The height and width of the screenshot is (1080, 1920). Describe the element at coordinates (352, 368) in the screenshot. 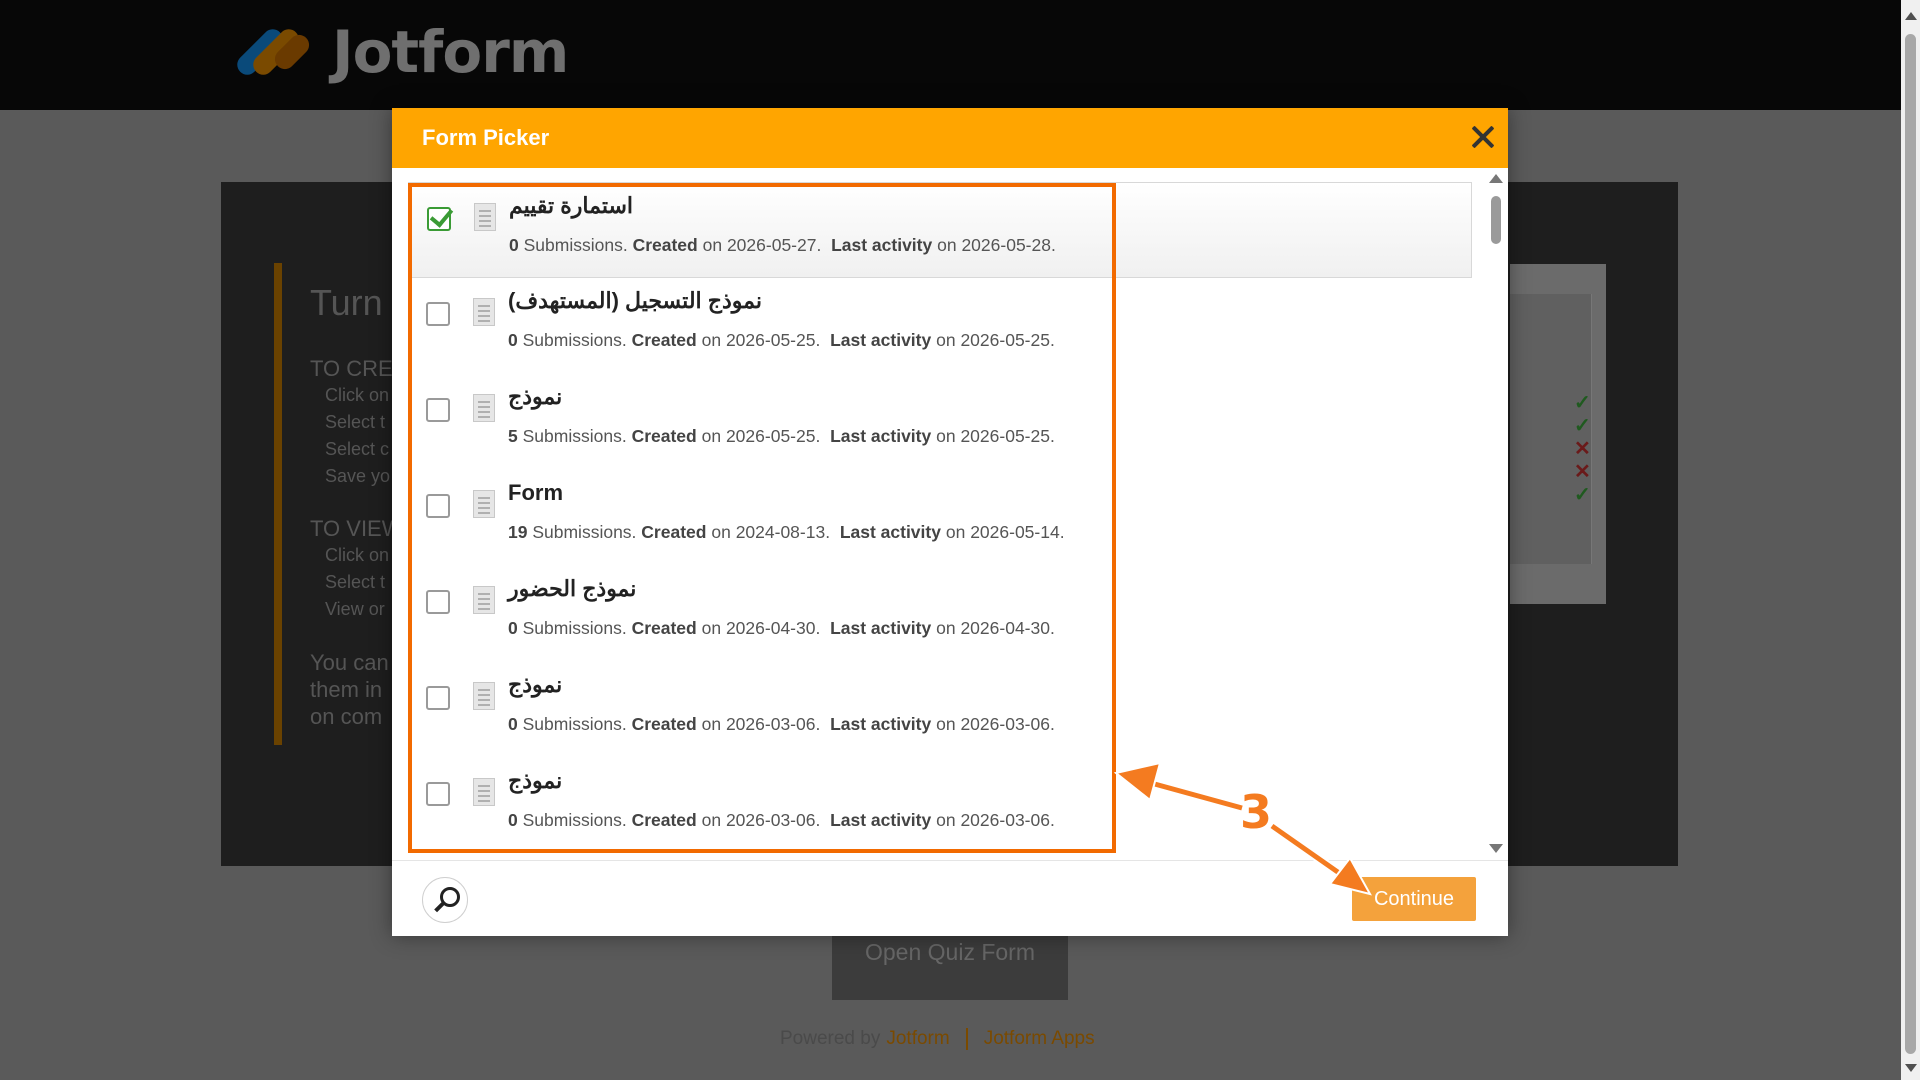

I see `background-create-heading: TO CREATE` at that location.